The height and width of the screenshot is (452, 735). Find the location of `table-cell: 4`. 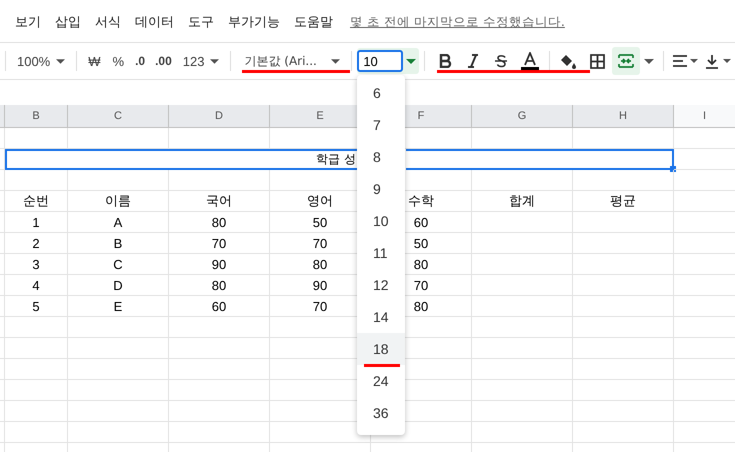

table-cell: 4 is located at coordinates (36, 285).